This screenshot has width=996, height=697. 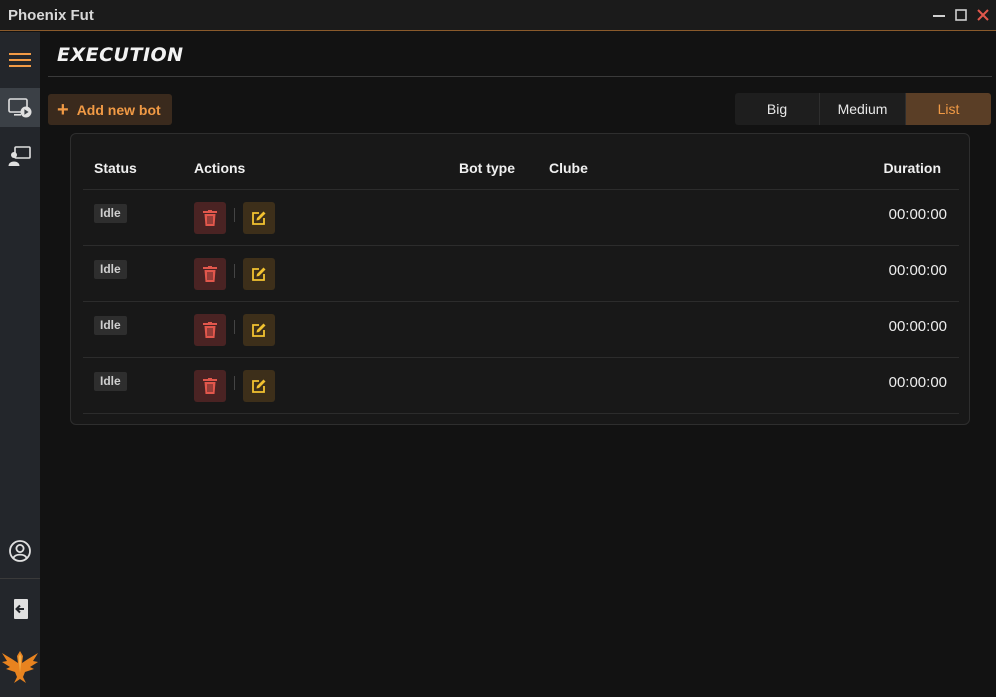 I want to click on close-icon, so click(x=983, y=15).